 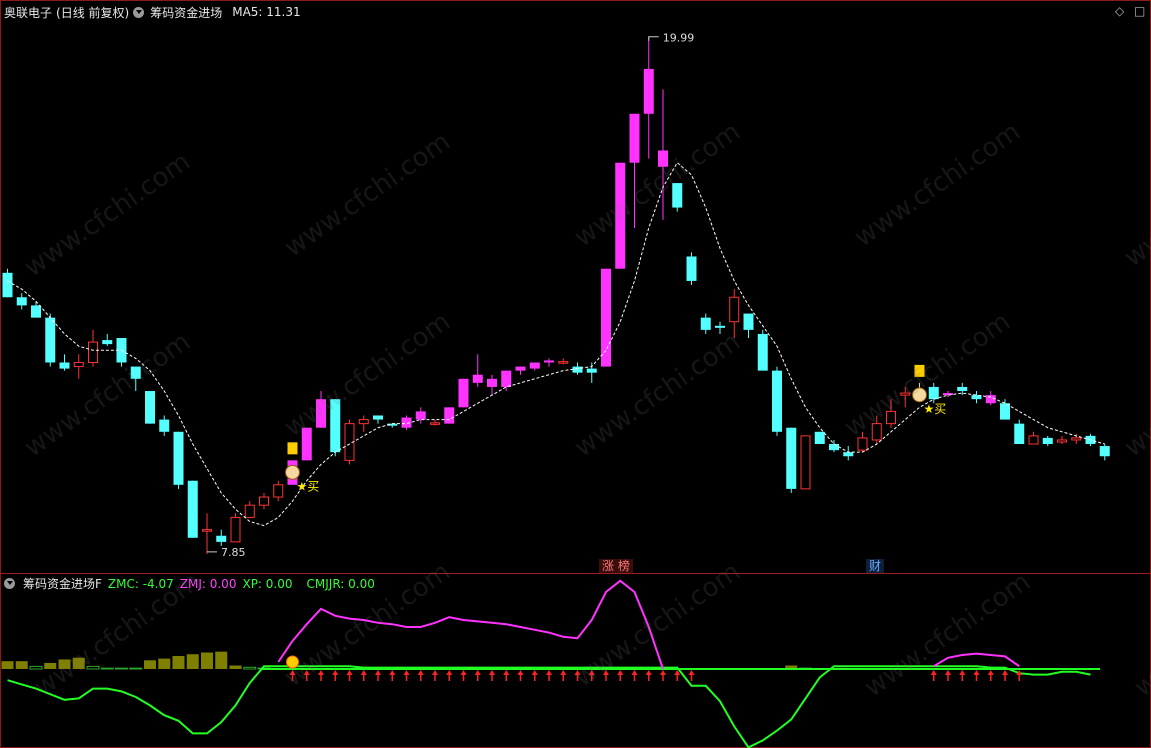 I want to click on low-label: 7.85, so click(x=233, y=552).